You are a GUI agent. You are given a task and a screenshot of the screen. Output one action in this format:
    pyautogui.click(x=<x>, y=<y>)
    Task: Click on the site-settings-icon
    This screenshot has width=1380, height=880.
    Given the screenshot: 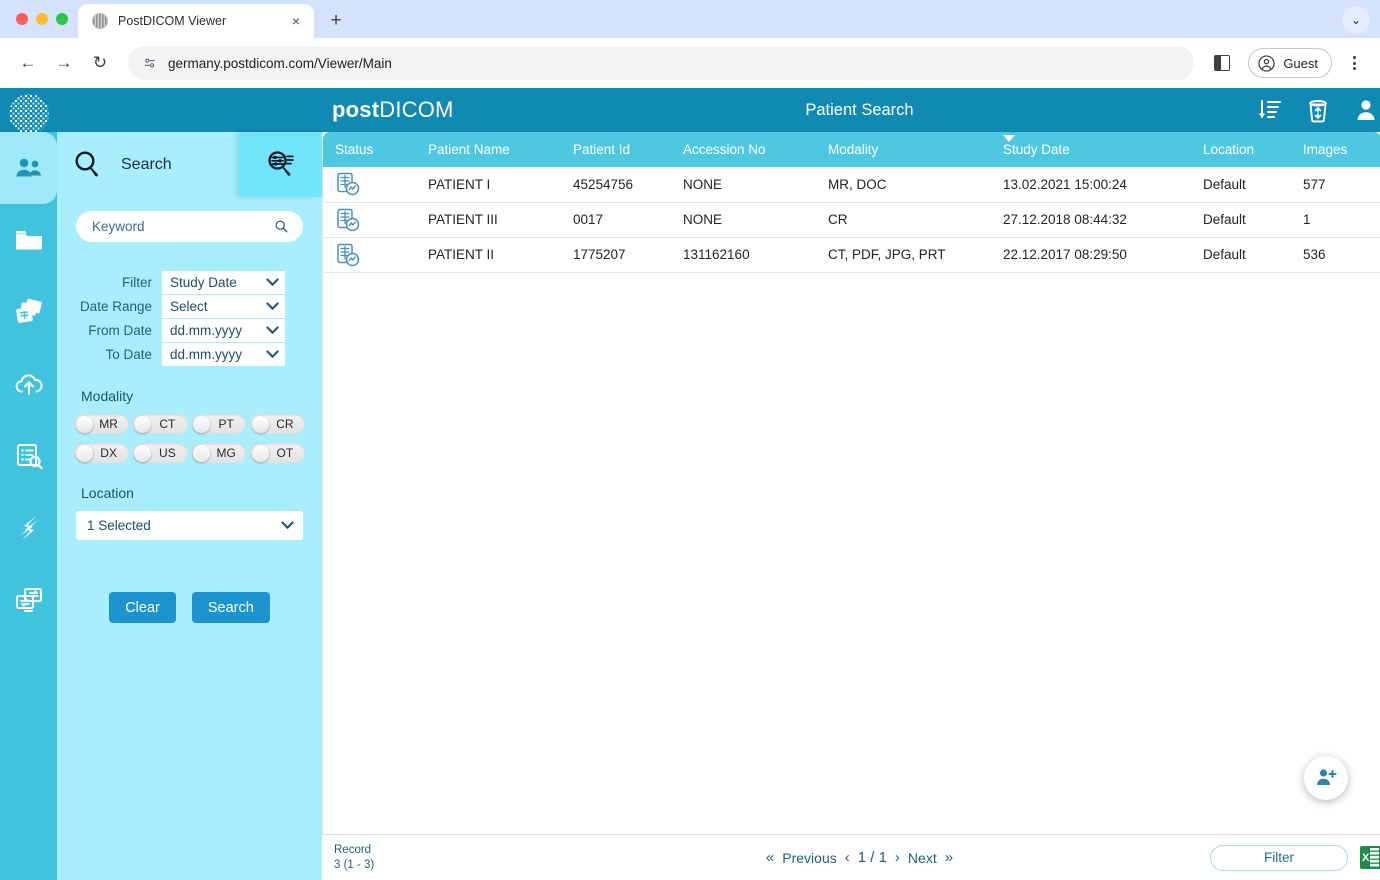 What is the action you would take?
    pyautogui.click(x=150, y=63)
    